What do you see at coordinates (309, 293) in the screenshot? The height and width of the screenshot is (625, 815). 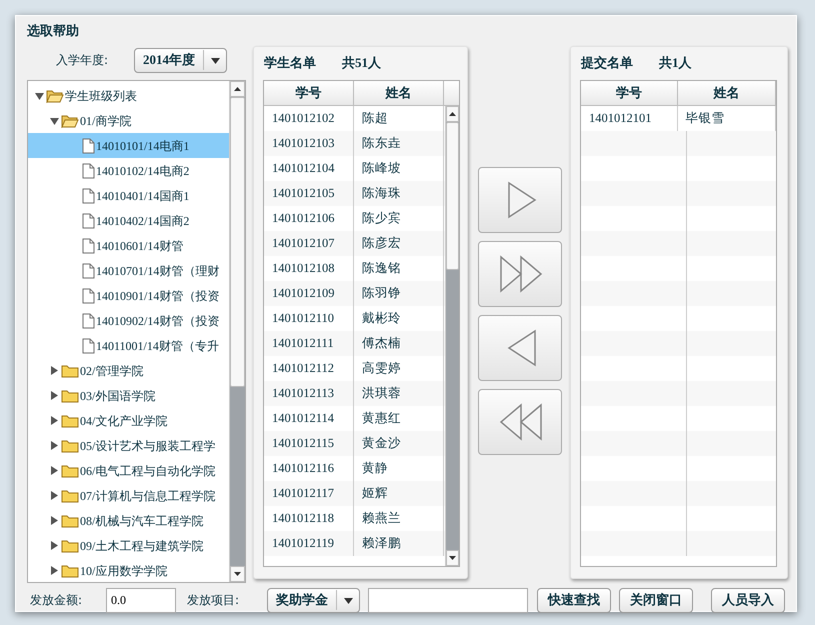 I see `table-cell: 1401012109` at bounding box center [309, 293].